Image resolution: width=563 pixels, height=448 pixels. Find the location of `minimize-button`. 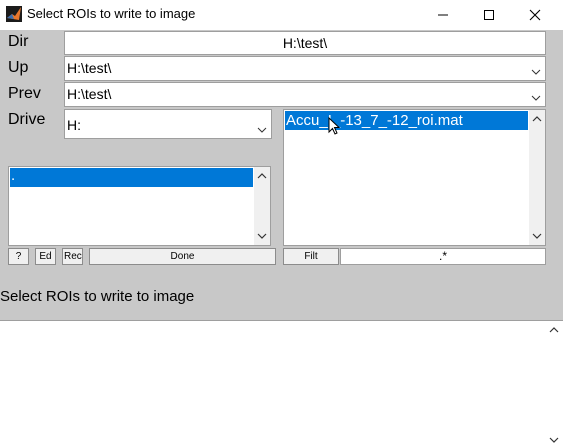

minimize-button is located at coordinates (443, 15).